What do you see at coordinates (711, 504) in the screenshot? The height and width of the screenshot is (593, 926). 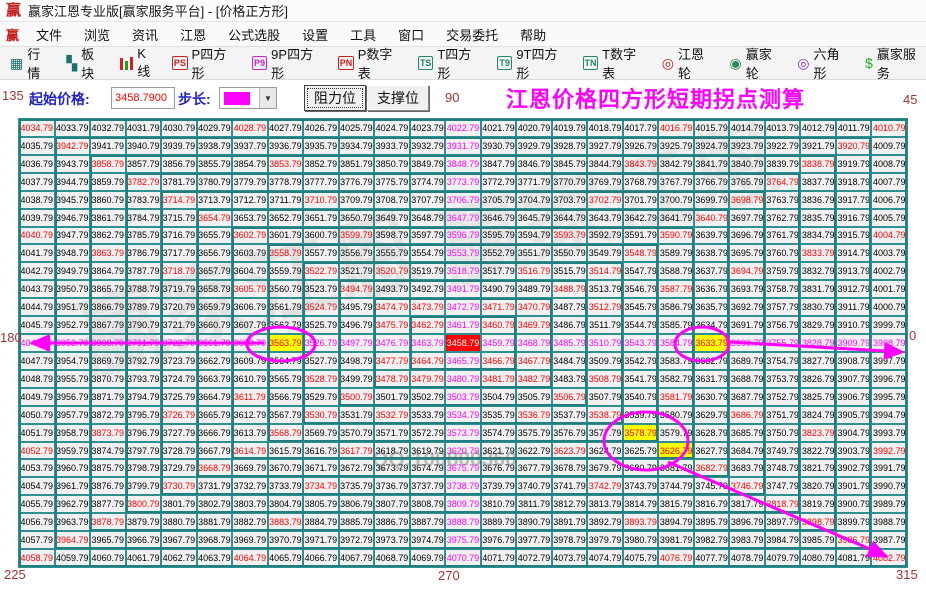 I see `grid-cell: 3816.79` at bounding box center [711, 504].